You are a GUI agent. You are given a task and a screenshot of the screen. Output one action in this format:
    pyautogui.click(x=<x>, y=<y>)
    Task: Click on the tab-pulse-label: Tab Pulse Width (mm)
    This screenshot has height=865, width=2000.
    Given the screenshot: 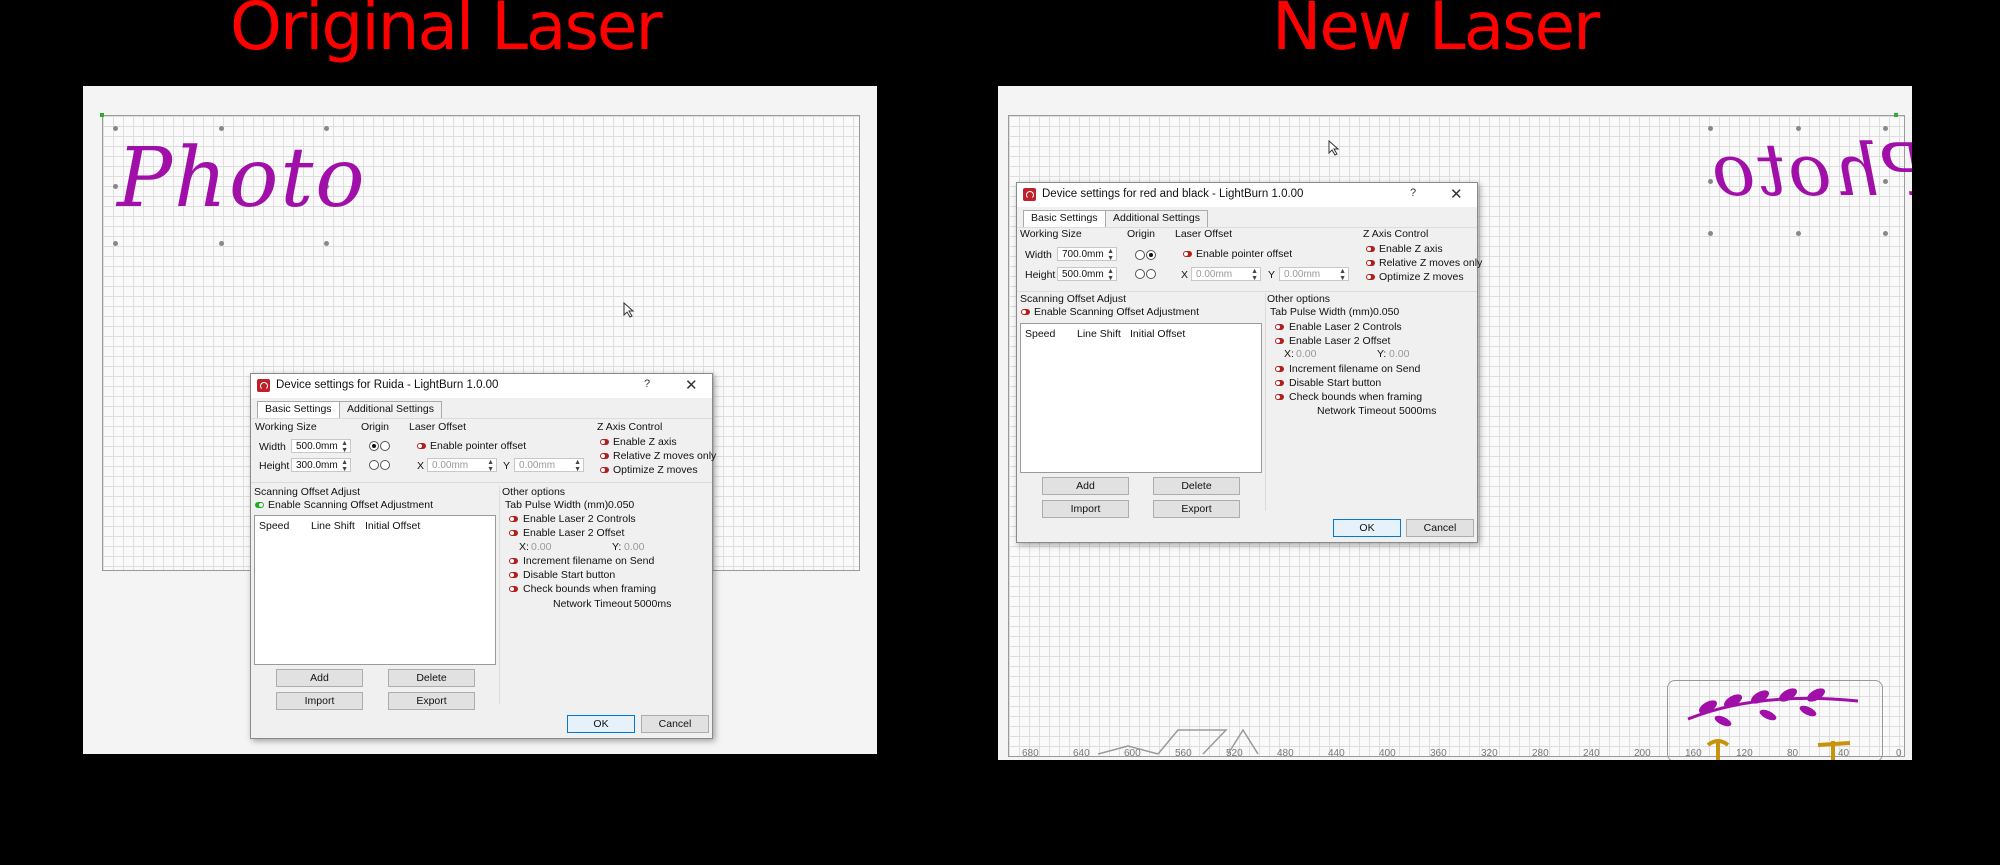 What is the action you would take?
    pyautogui.click(x=557, y=505)
    